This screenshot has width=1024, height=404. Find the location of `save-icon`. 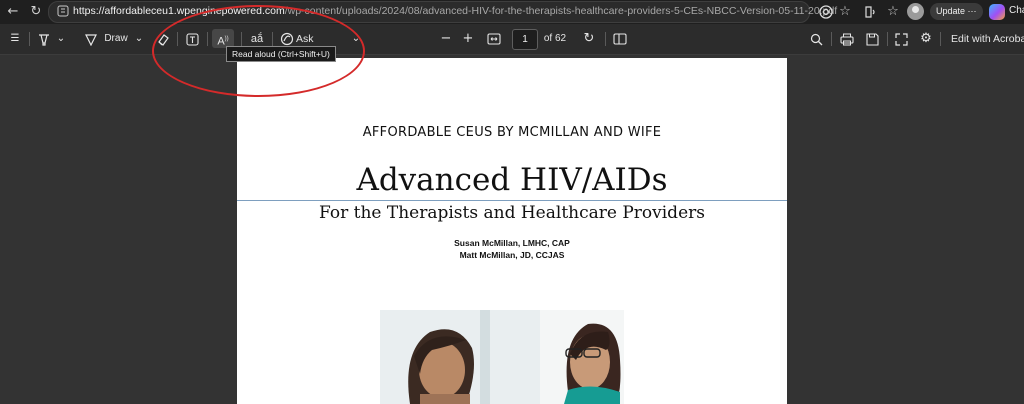

save-icon is located at coordinates (872, 39).